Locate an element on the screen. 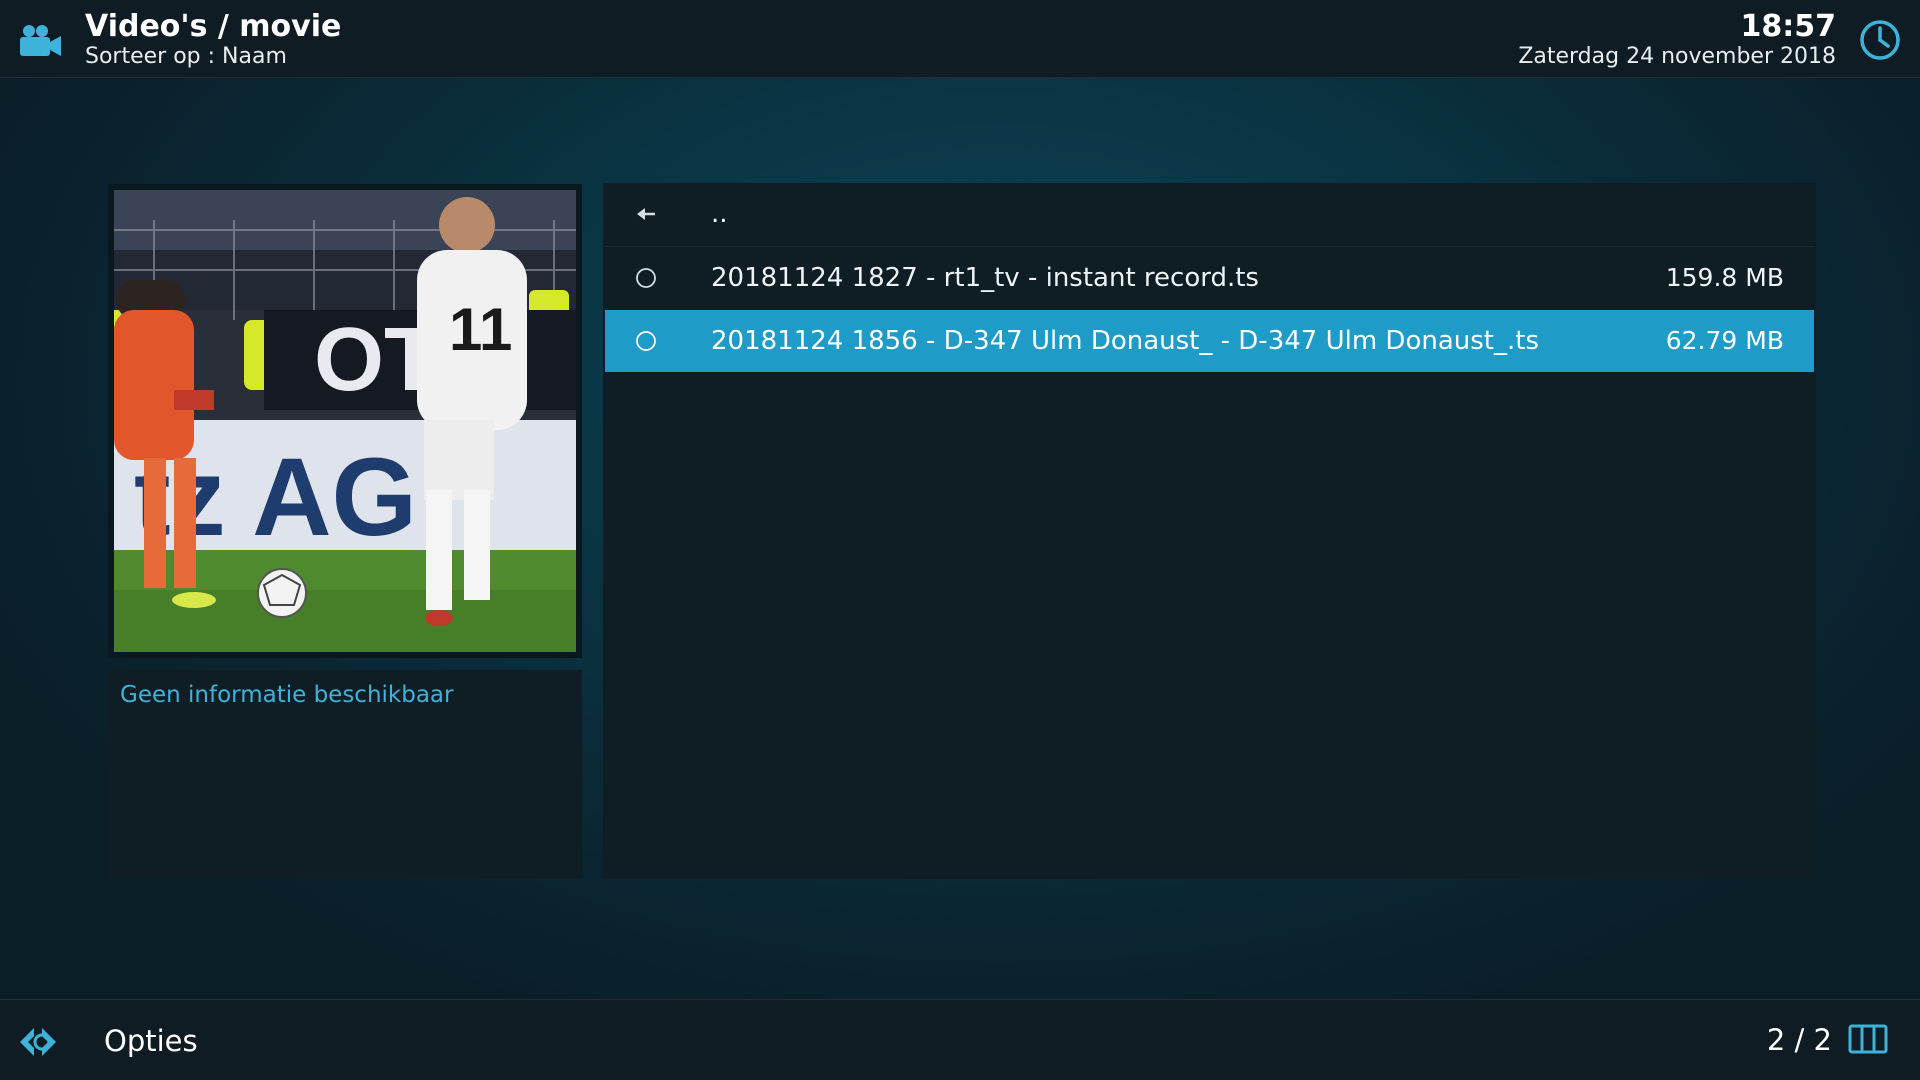 The height and width of the screenshot is (1080, 1920). clock-icon is located at coordinates (1880, 40).